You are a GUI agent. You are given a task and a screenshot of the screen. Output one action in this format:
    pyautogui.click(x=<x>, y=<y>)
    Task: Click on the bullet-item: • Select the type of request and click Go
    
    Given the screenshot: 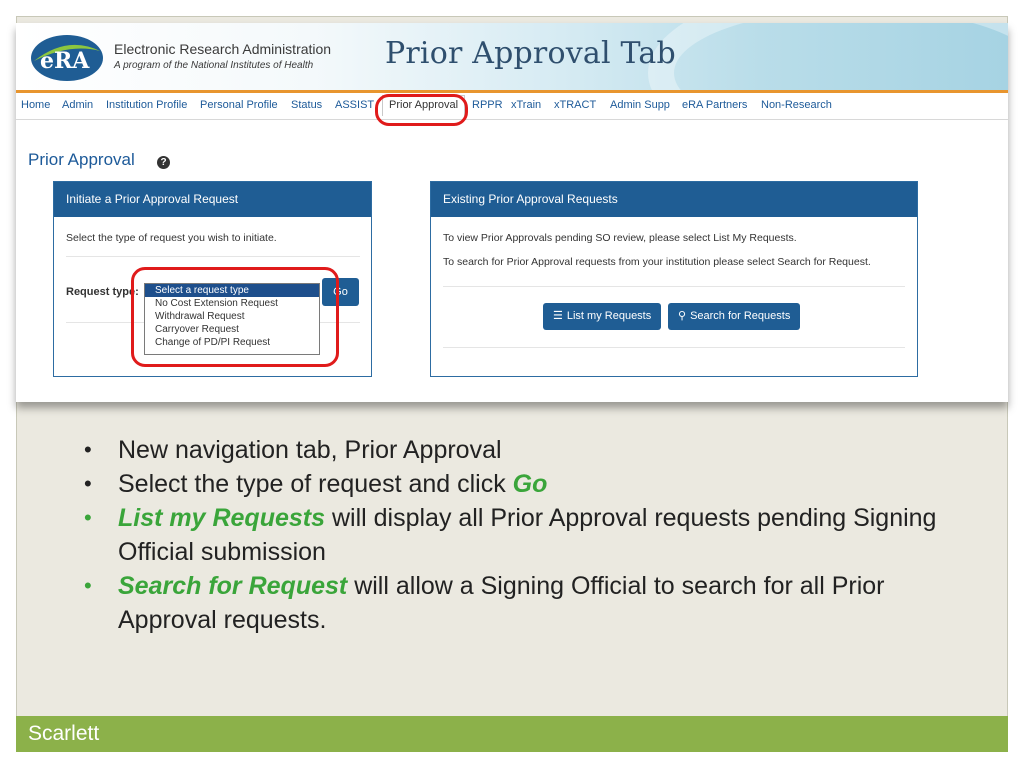 What is the action you would take?
    pyautogui.click(x=316, y=484)
    